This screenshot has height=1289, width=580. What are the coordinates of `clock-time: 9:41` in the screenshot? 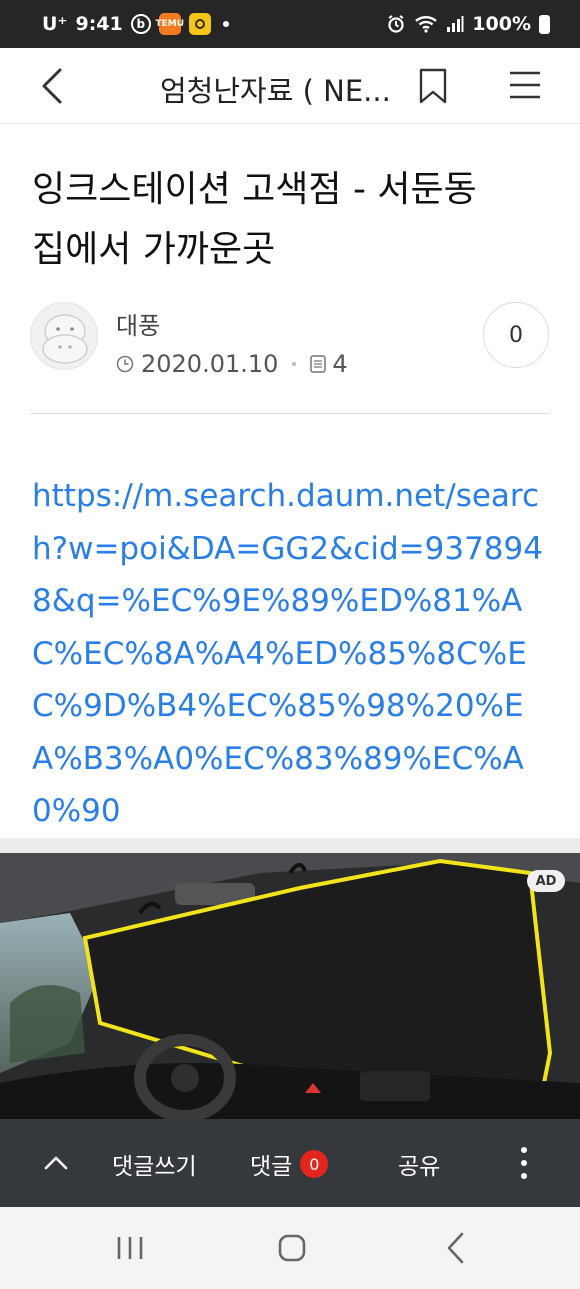 It's located at (99, 24).